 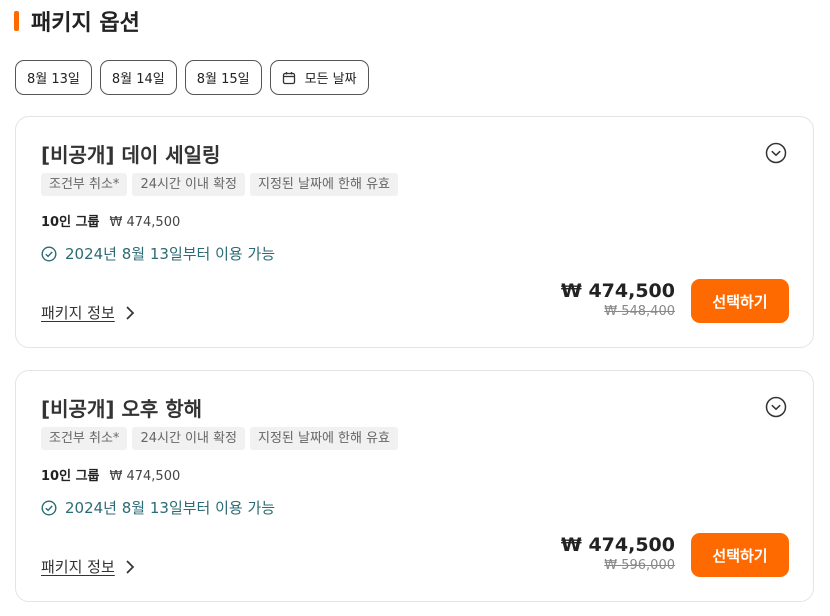 What do you see at coordinates (330, 79) in the screenshot?
I see `date-chip-label: 모든 날짜` at bounding box center [330, 79].